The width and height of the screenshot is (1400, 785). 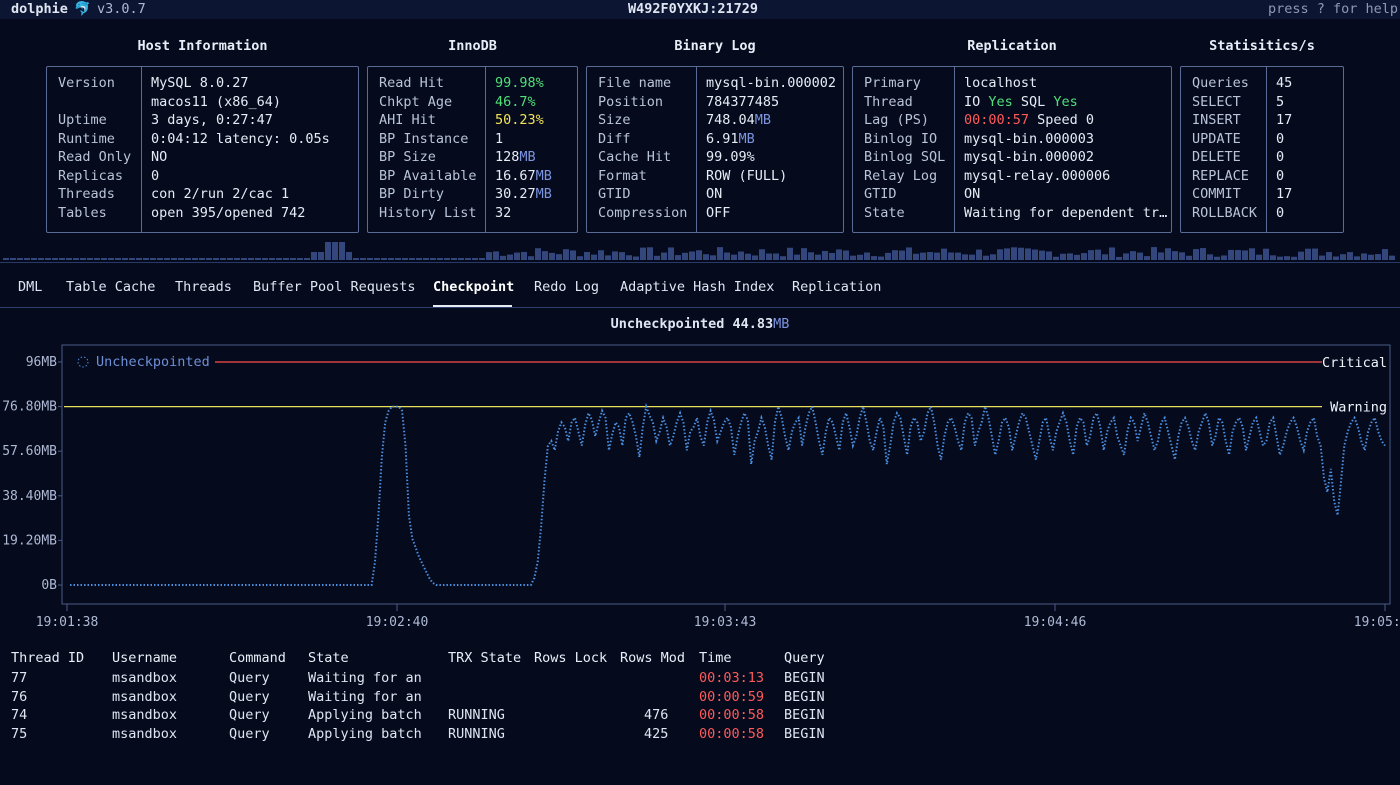 I want to click on tab-dml: DML, so click(x=30, y=287).